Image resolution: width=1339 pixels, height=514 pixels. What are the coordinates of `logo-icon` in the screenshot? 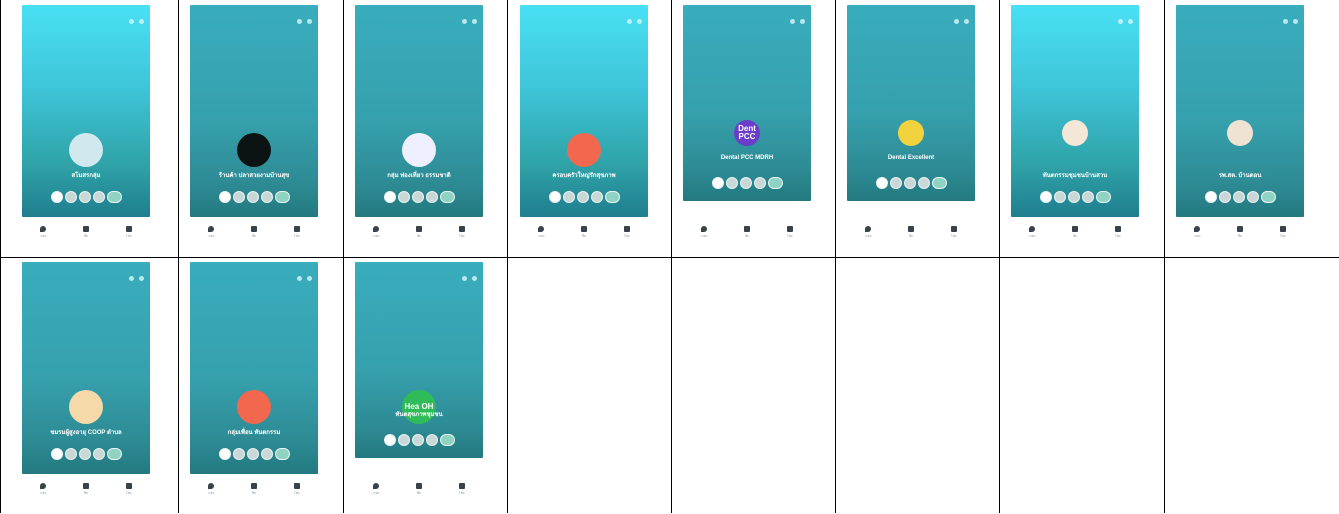 It's located at (419, 150).